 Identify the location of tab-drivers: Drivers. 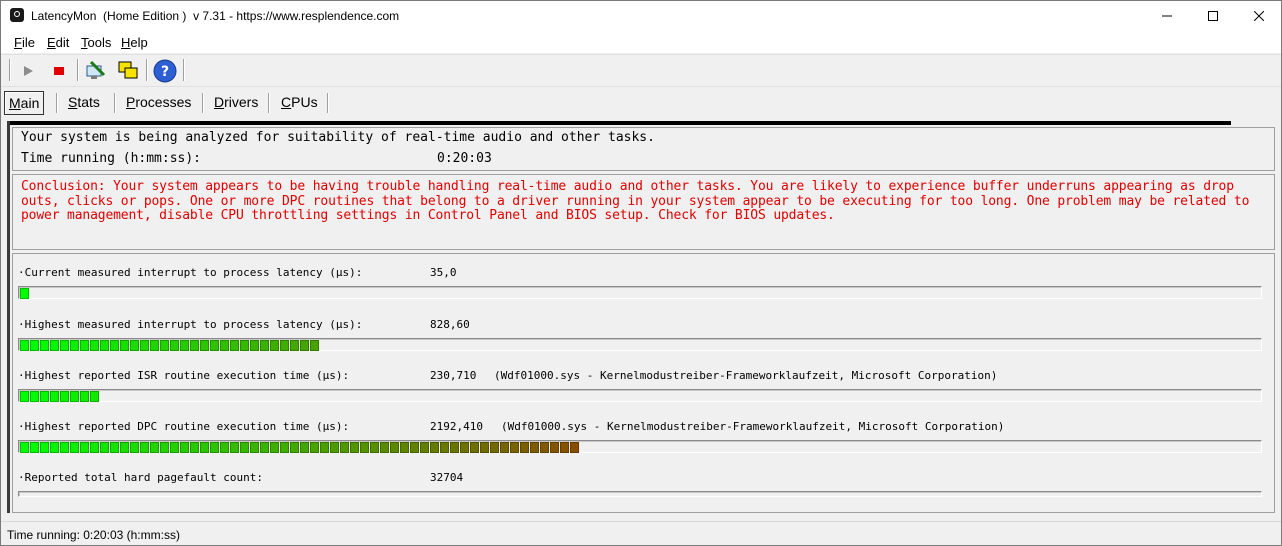
(236, 102).